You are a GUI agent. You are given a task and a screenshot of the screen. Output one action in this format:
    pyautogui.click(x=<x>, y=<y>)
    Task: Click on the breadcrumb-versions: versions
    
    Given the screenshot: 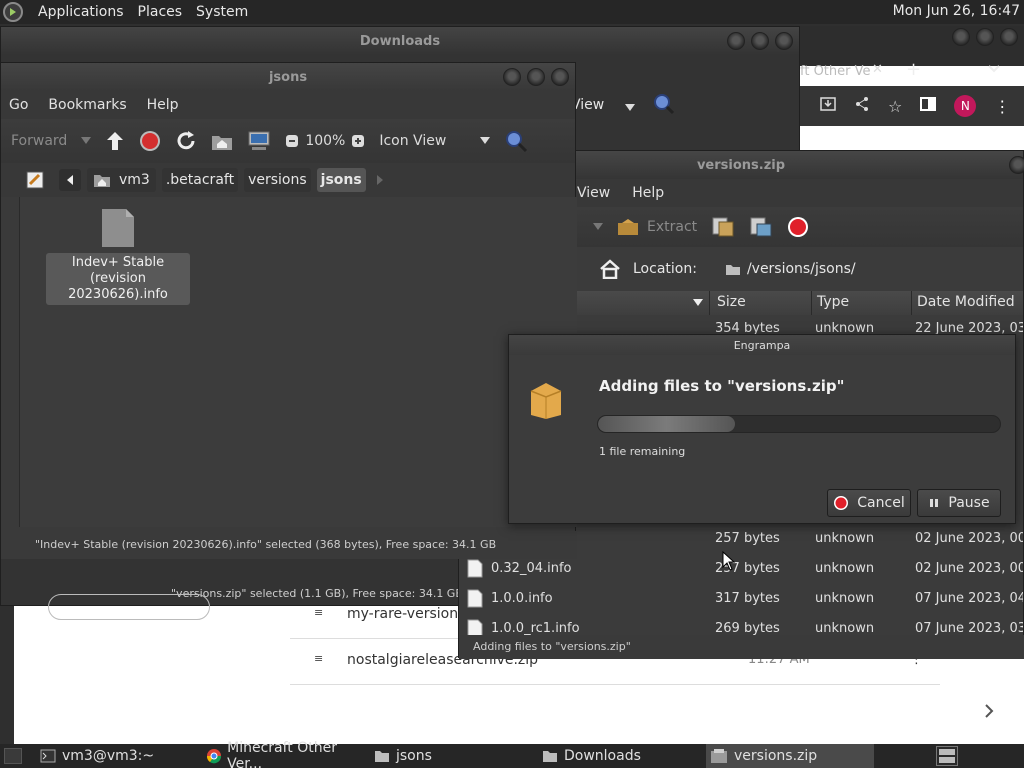 What is the action you would take?
    pyautogui.click(x=277, y=180)
    